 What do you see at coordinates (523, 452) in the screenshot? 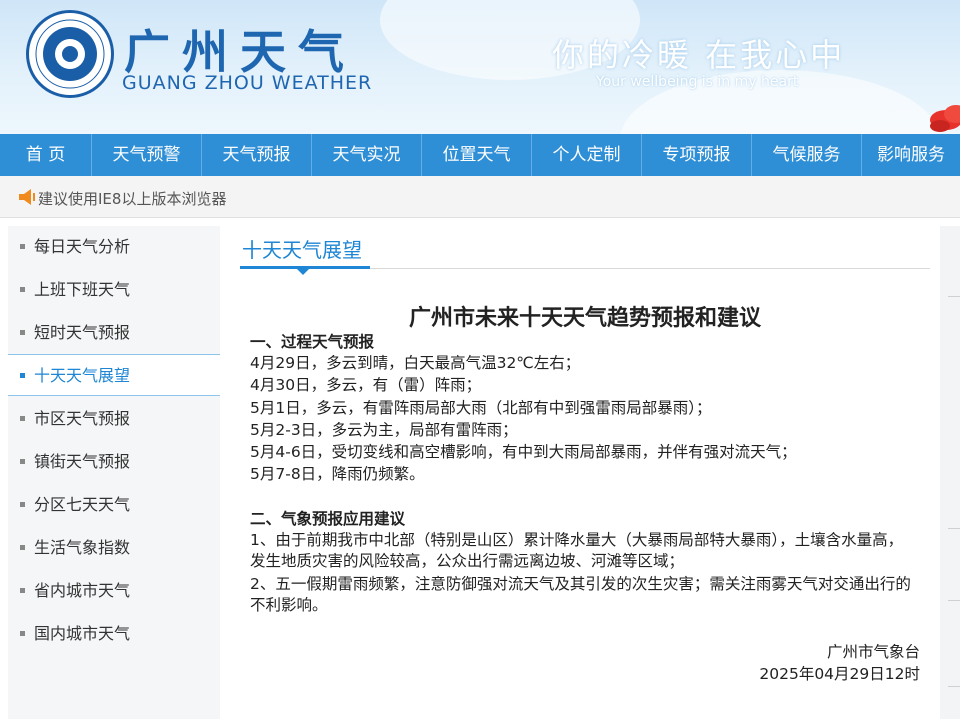
I see `forecast-line: 5月4-6日，受切变线和高空槽影响，有中到大雨局部暴雨，并伴有强对流天气；` at bounding box center [523, 452].